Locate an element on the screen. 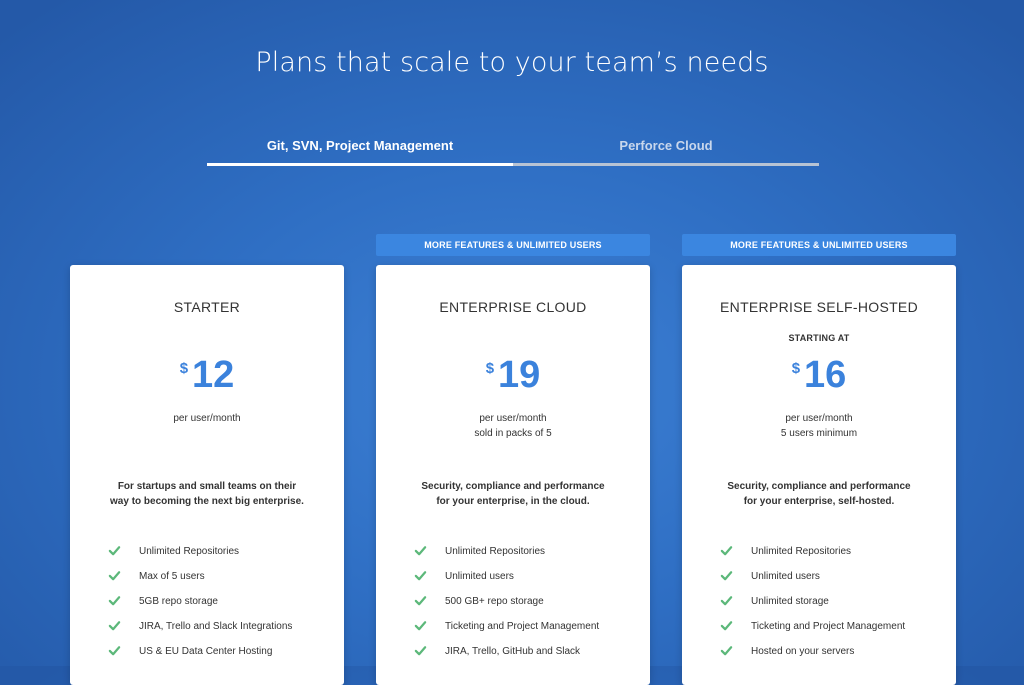 This screenshot has height=685, width=1024. feature-label: 500 GB+ repo storage is located at coordinates (494, 601).